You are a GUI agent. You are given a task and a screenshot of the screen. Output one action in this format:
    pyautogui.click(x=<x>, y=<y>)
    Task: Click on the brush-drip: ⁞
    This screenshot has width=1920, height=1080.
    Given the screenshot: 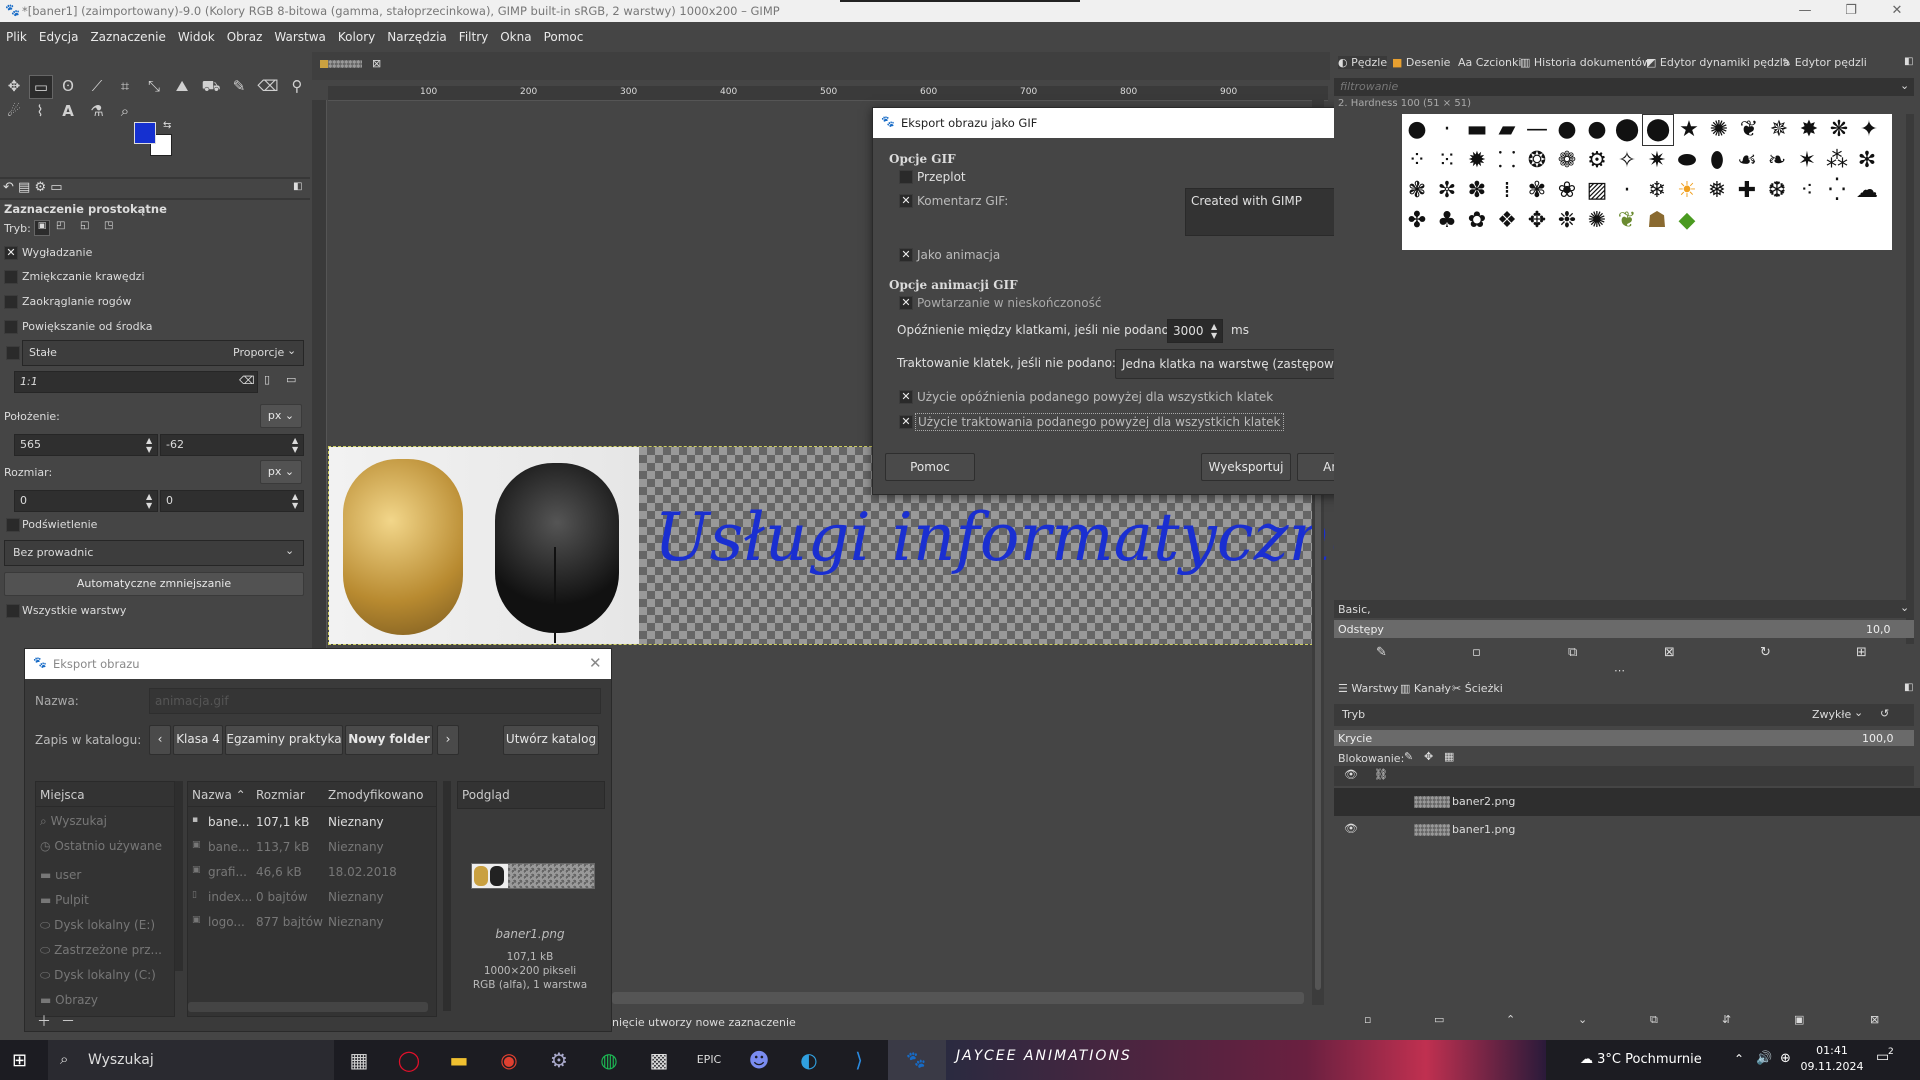 What is the action you would take?
    pyautogui.click(x=1507, y=191)
    